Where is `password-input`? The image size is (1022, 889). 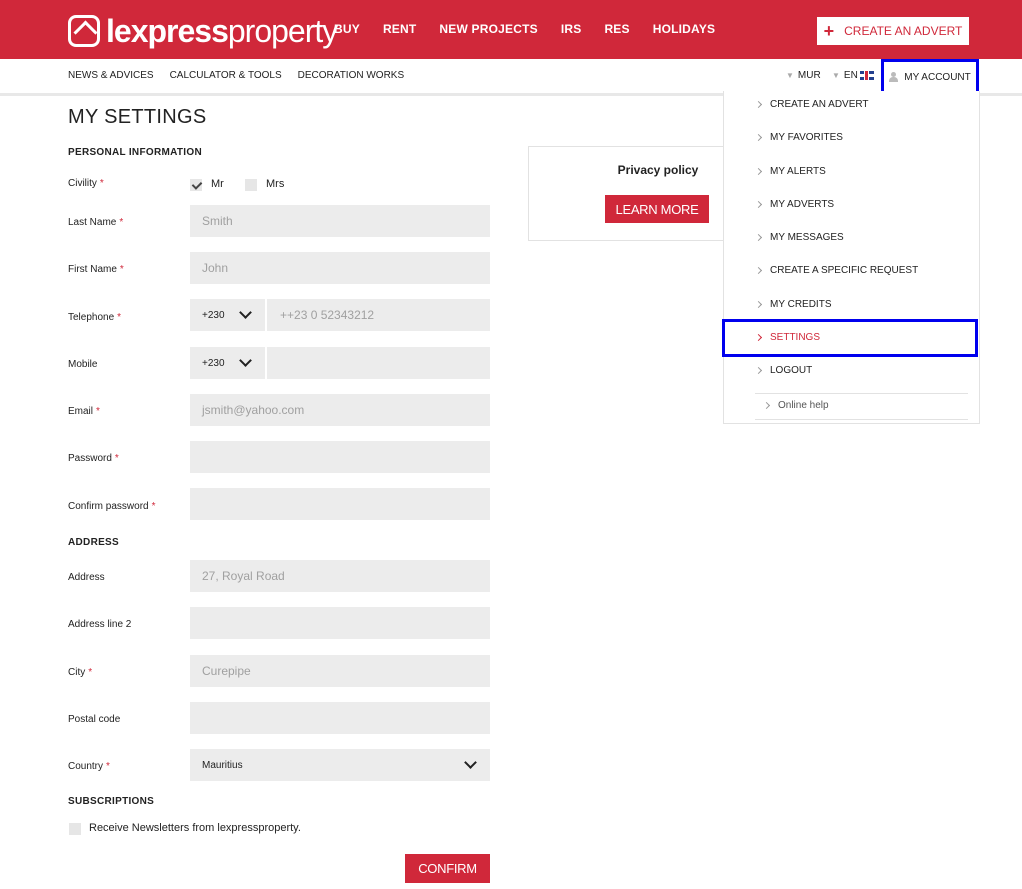 password-input is located at coordinates (340, 457).